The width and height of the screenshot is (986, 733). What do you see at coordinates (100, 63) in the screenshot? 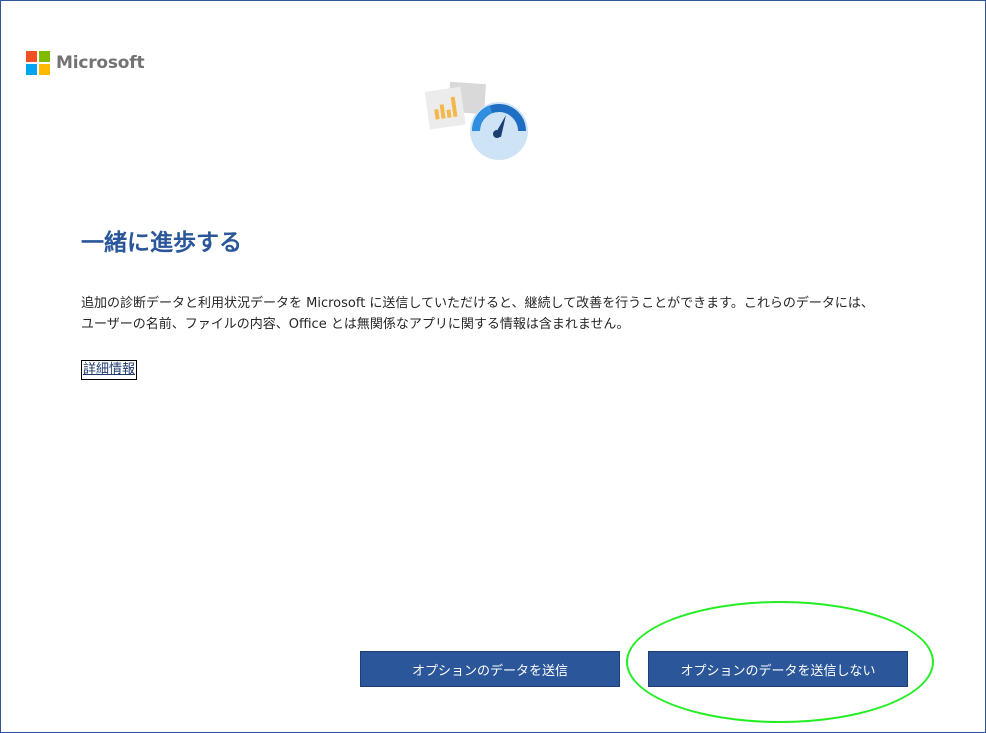
I see `microsoft-wordmark: Microsoft` at bounding box center [100, 63].